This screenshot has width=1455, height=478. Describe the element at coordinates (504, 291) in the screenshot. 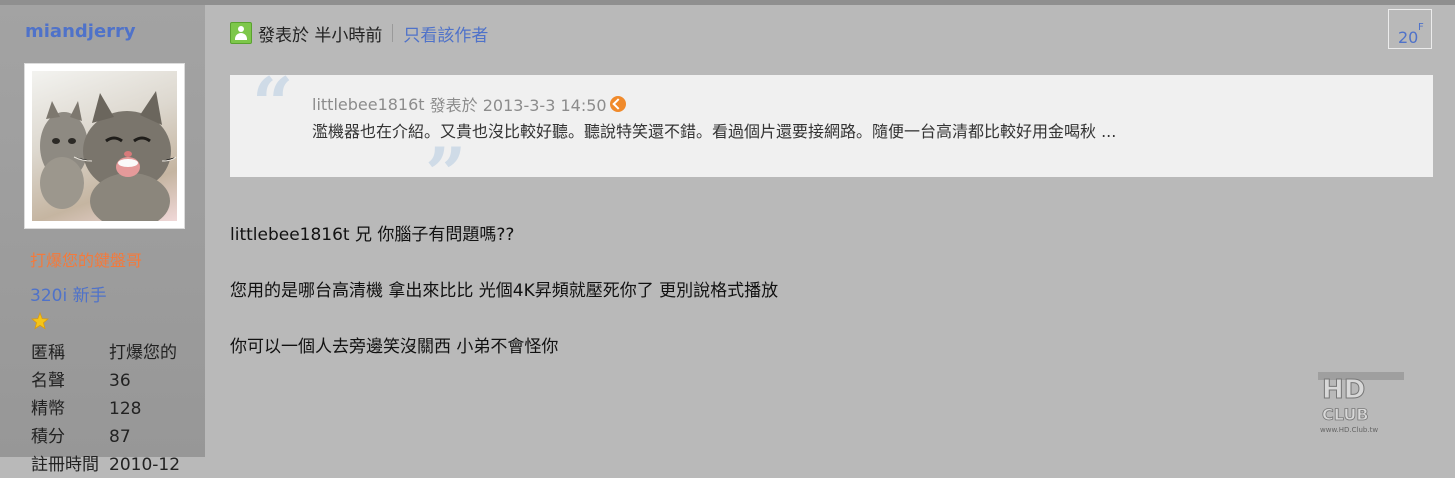

I see `post-line-2: 您用的是哪台高清機 拿出來比比 光個4K昇頻就壓死你了 更別說格式播放` at that location.